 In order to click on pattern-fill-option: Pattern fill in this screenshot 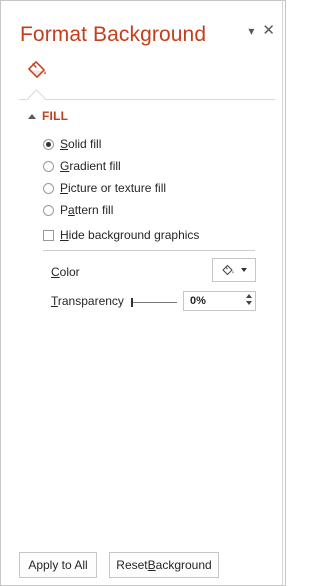, I will do `click(78, 210)`.